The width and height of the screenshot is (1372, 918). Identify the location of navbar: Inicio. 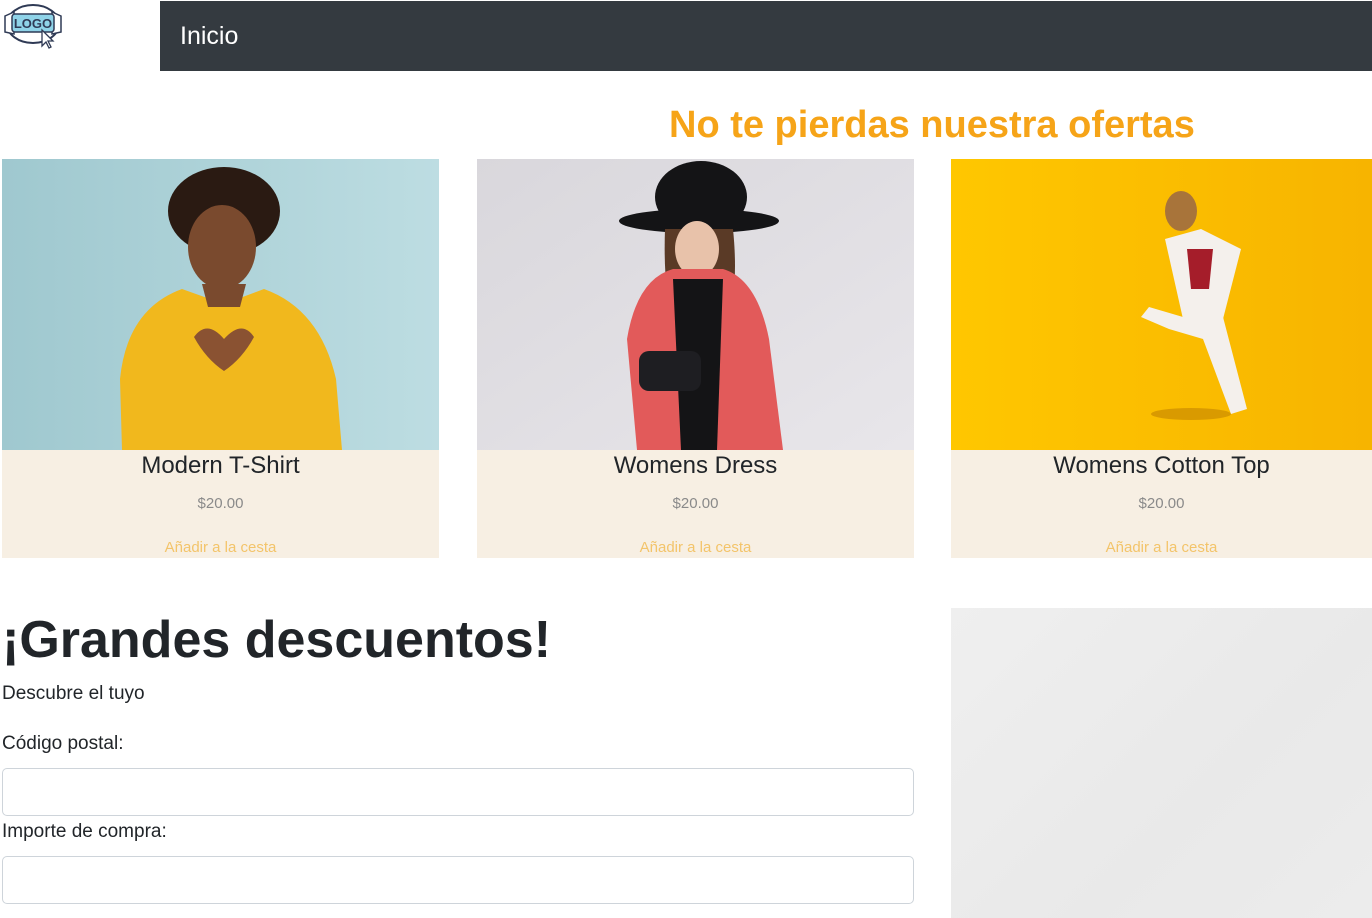
(766, 36).